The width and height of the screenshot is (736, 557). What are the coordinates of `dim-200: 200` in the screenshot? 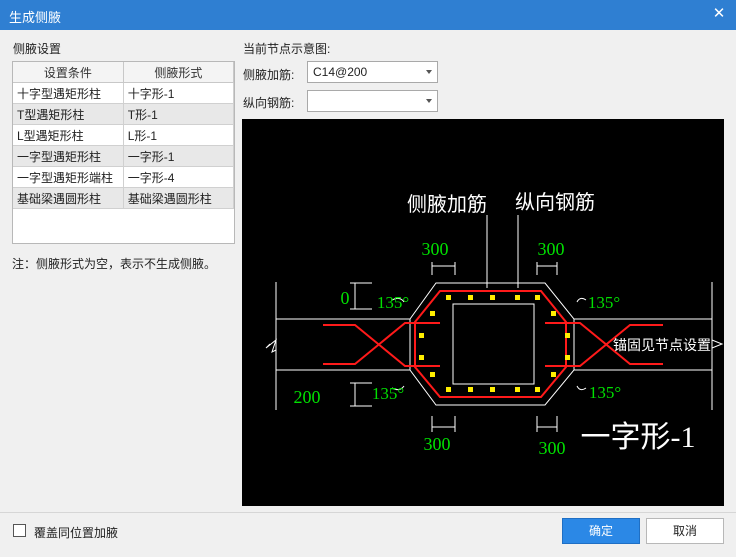 It's located at (307, 397).